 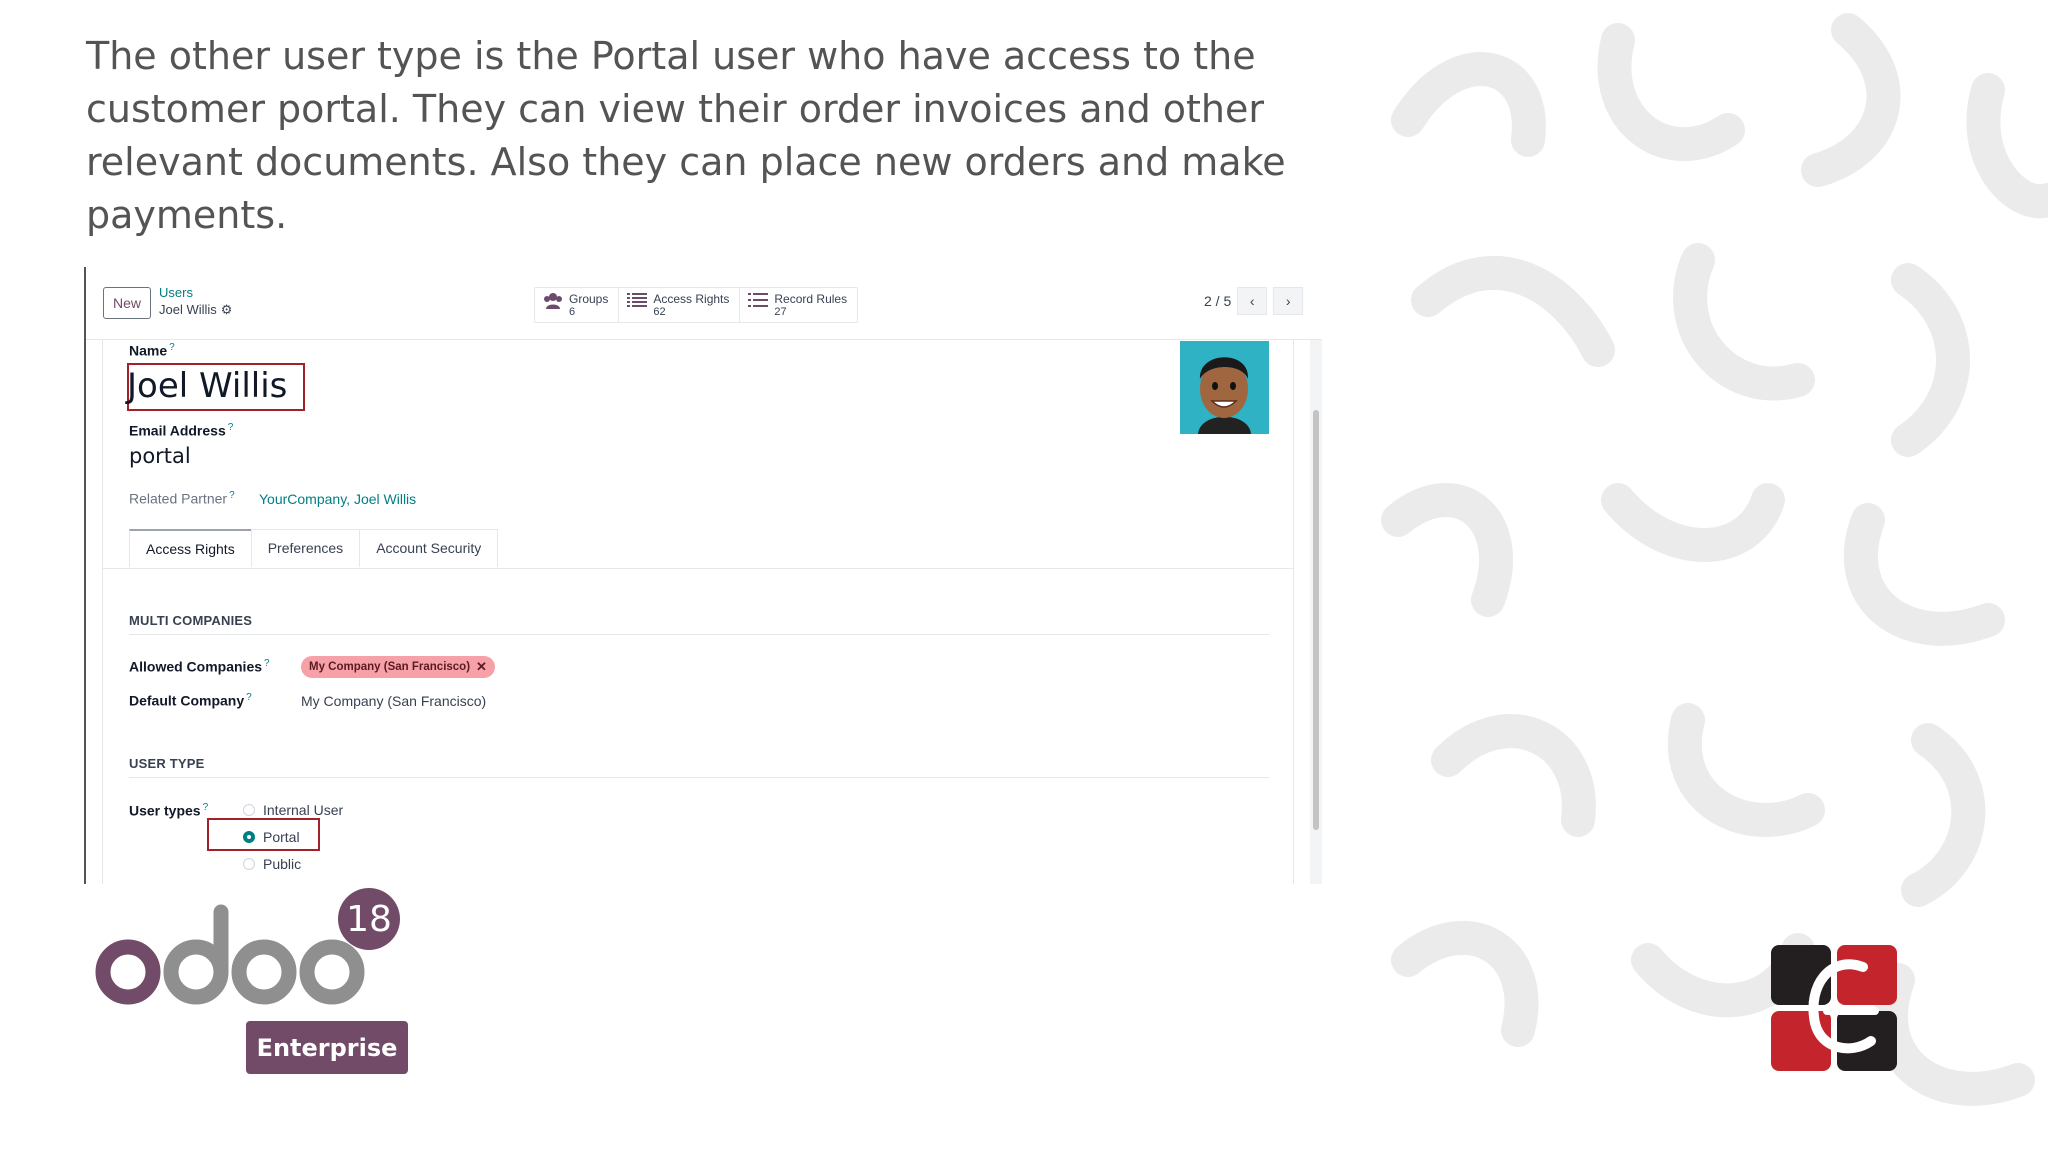 What do you see at coordinates (1316, 620) in the screenshot?
I see `scrollbar-thumb` at bounding box center [1316, 620].